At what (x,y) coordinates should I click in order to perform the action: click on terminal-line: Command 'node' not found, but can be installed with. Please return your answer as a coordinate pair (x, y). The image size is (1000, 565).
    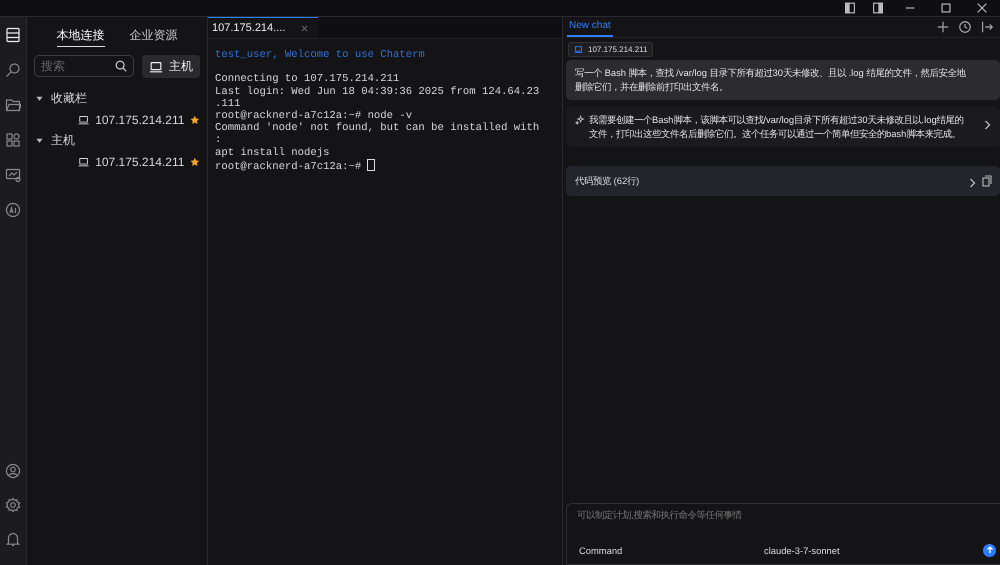
    Looking at the image, I should click on (377, 128).